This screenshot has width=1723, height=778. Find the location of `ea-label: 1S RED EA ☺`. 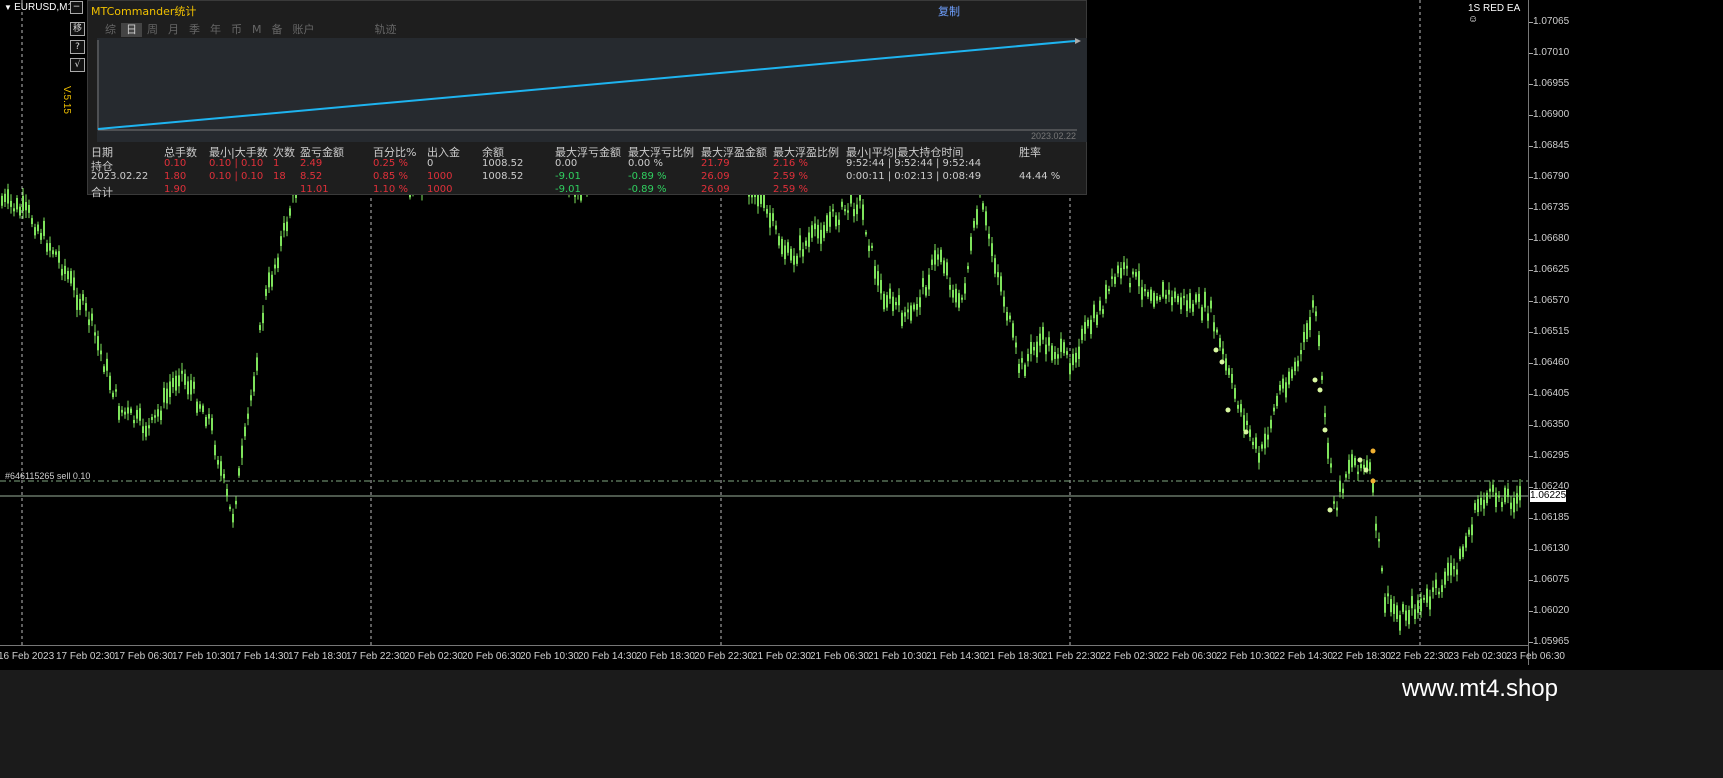

ea-label: 1S RED EA ☺ is located at coordinates (1498, 14).